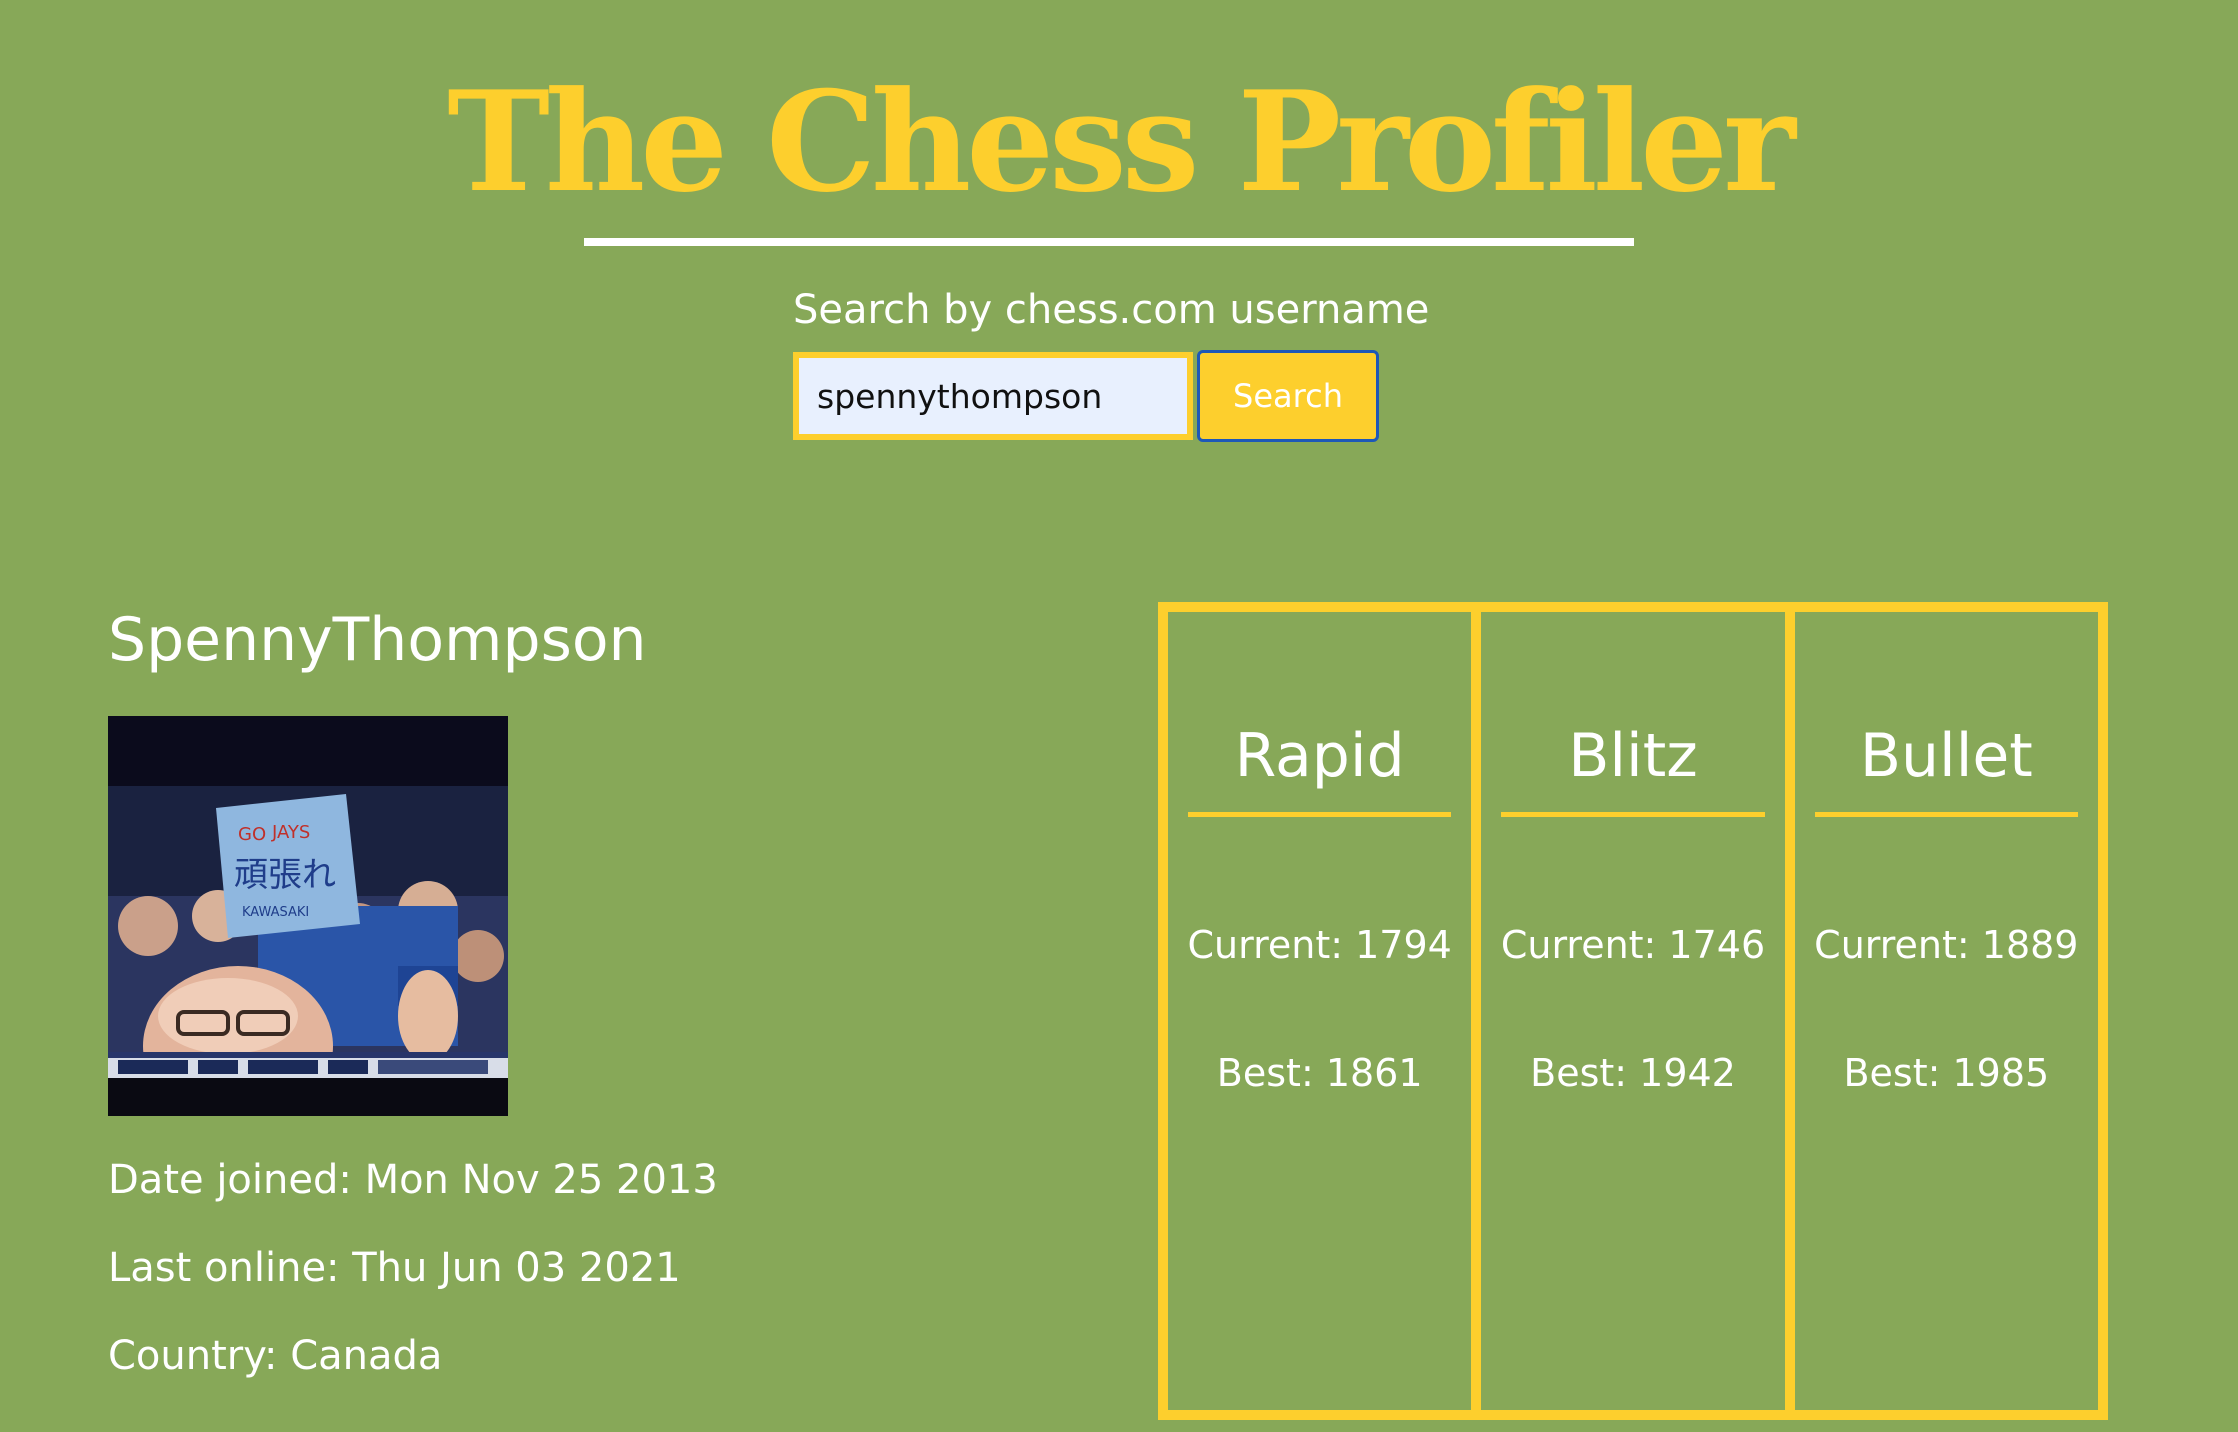 The height and width of the screenshot is (1432, 2238). What do you see at coordinates (993, 396) in the screenshot?
I see `username-search-input` at bounding box center [993, 396].